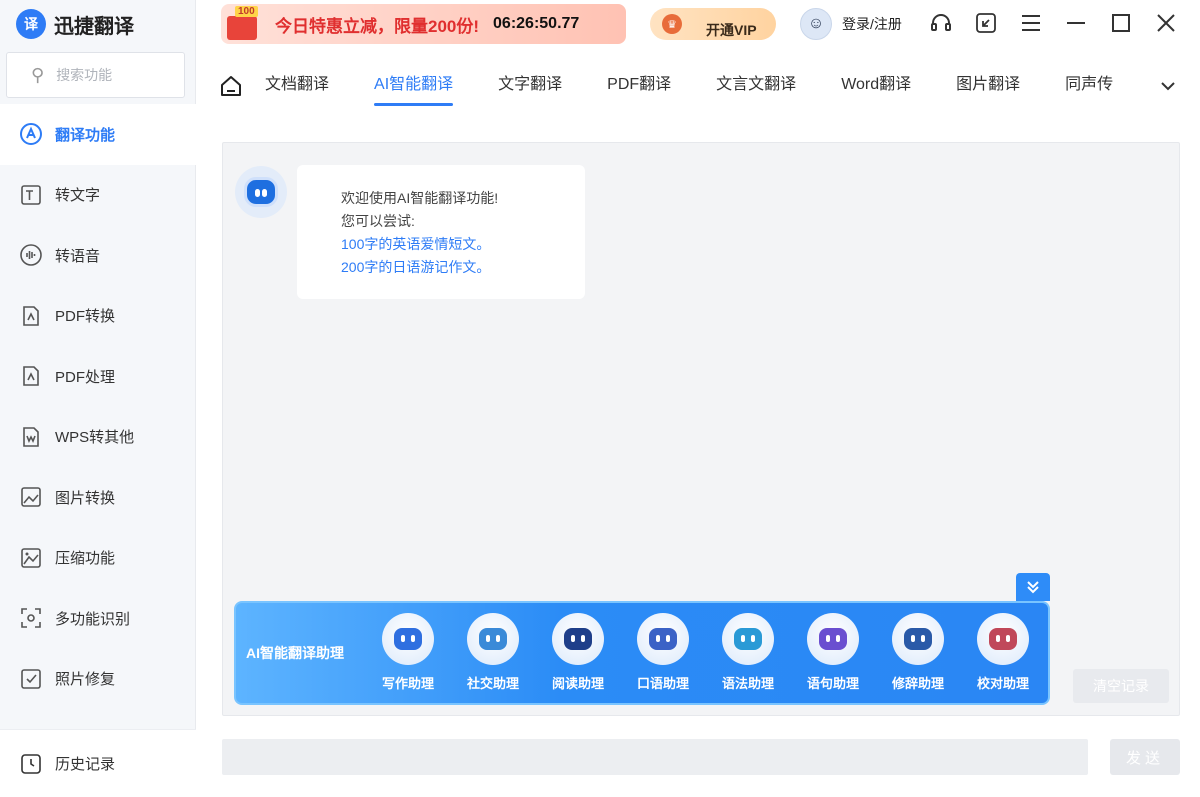  What do you see at coordinates (295, 653) in the screenshot?
I see `assistant-title: AI智能翻译助理` at bounding box center [295, 653].